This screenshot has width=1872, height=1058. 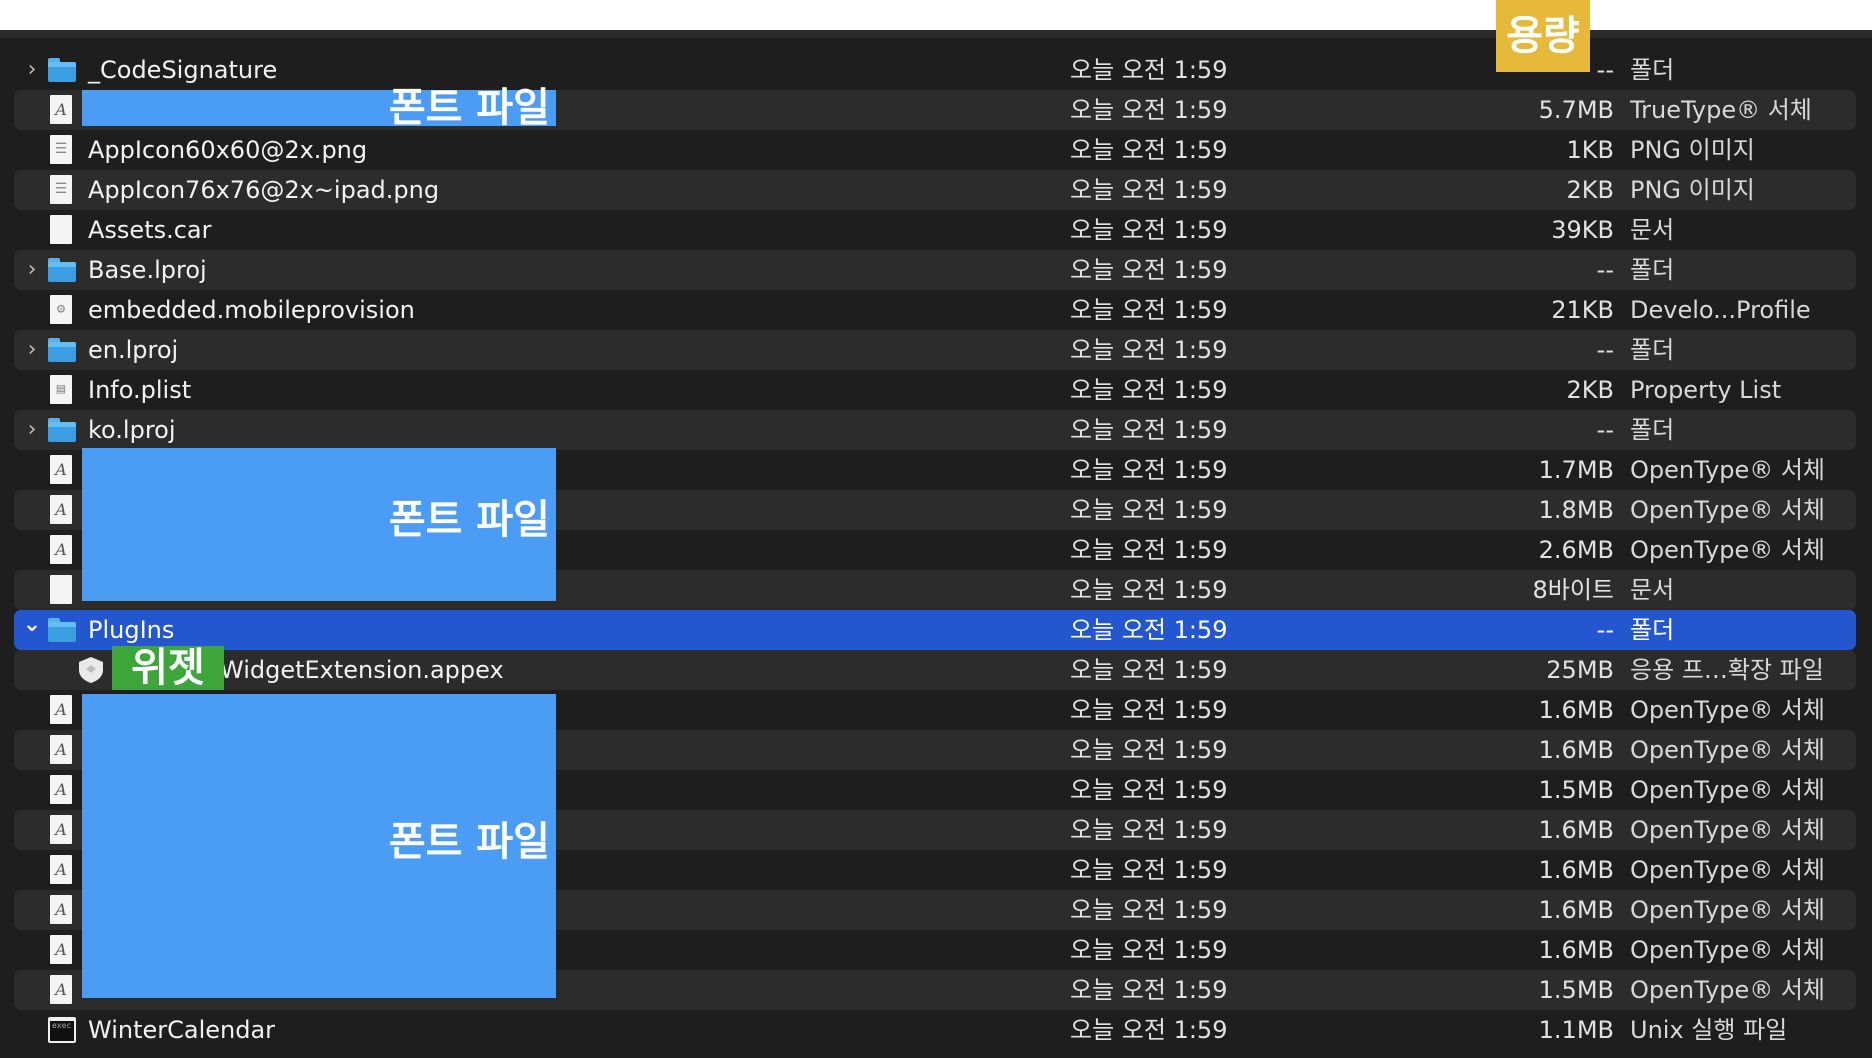 I want to click on file-size: 39KB, so click(x=1582, y=230).